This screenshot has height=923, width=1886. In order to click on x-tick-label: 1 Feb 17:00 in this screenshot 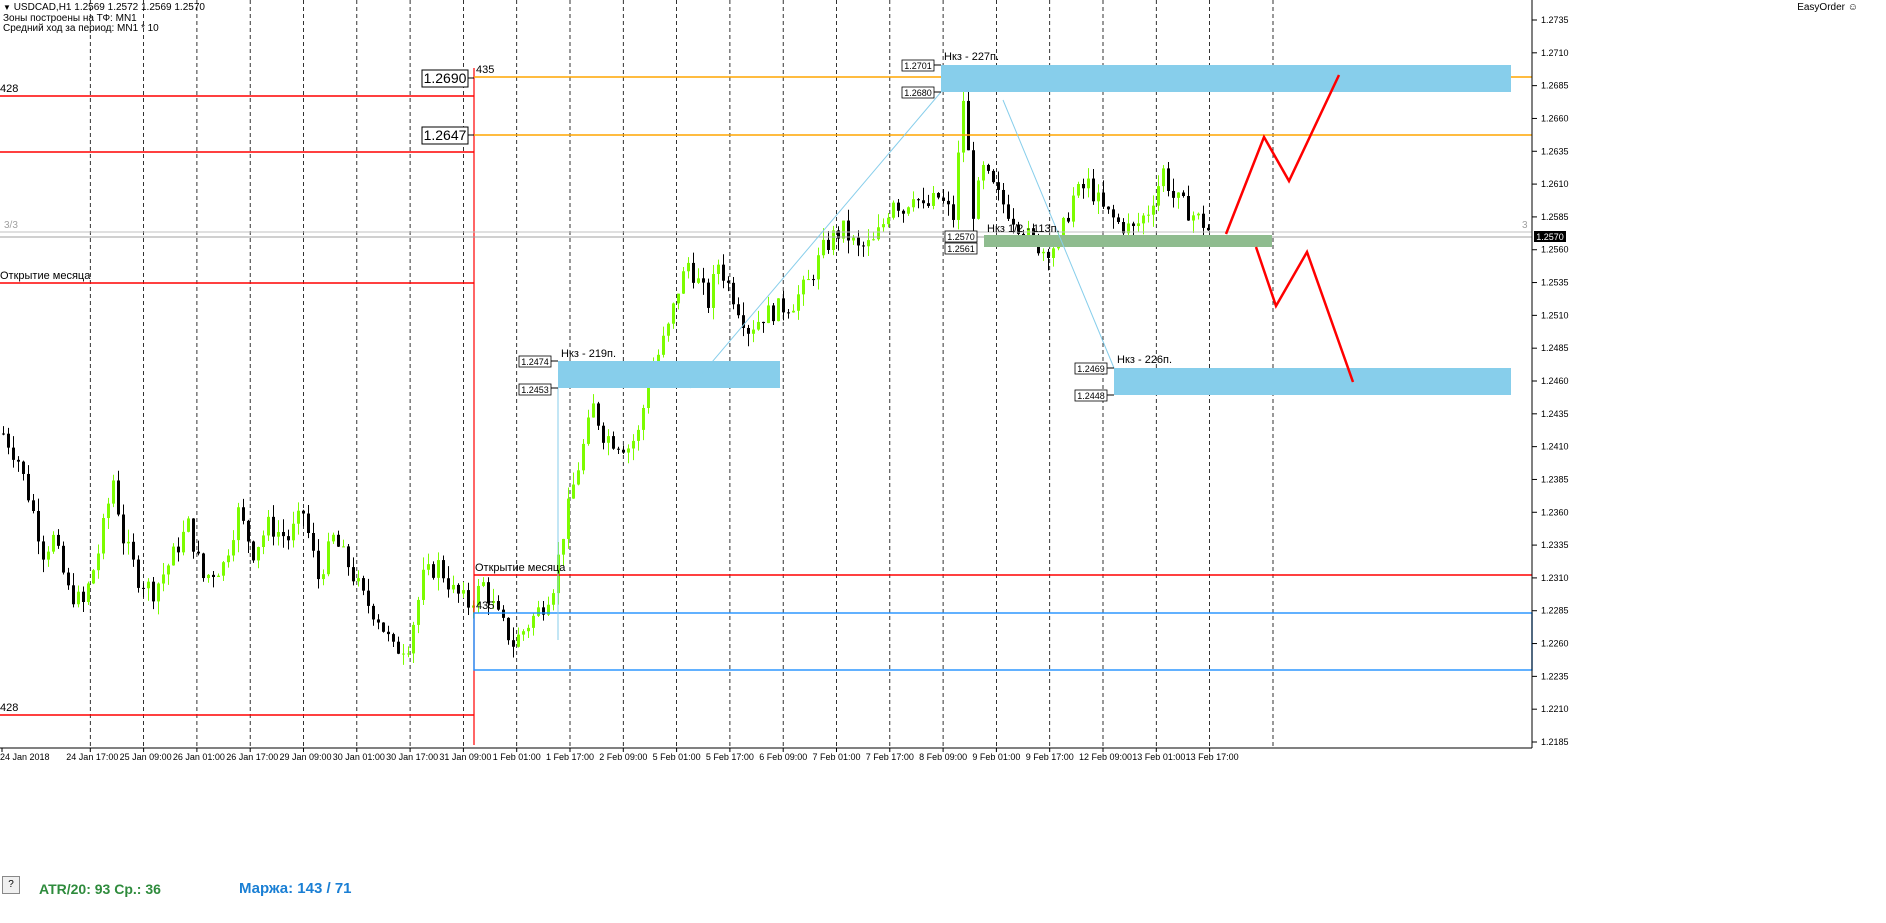, I will do `click(570, 757)`.